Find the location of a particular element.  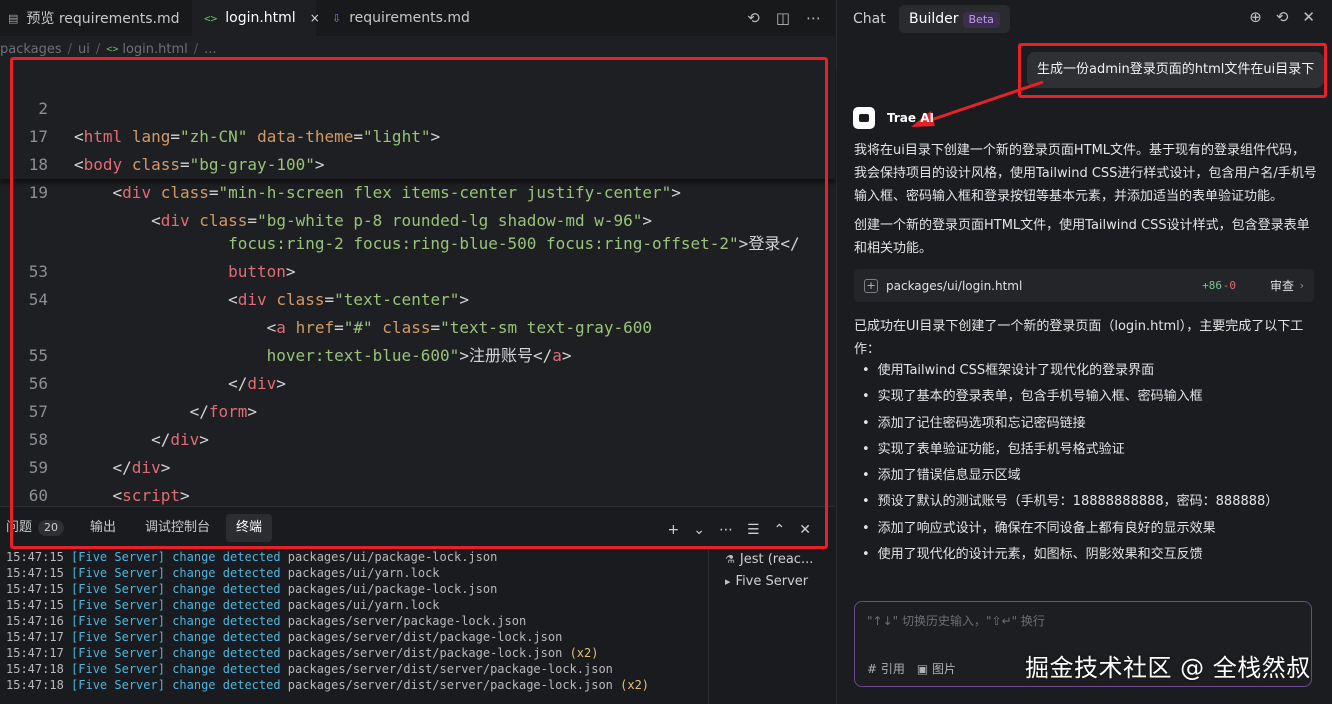

panel-tabs: 问题 20 输出 调试控制台 终端 + ⌄ ⋯ ☰ ⌃ ✕ is located at coordinates (417, 527).